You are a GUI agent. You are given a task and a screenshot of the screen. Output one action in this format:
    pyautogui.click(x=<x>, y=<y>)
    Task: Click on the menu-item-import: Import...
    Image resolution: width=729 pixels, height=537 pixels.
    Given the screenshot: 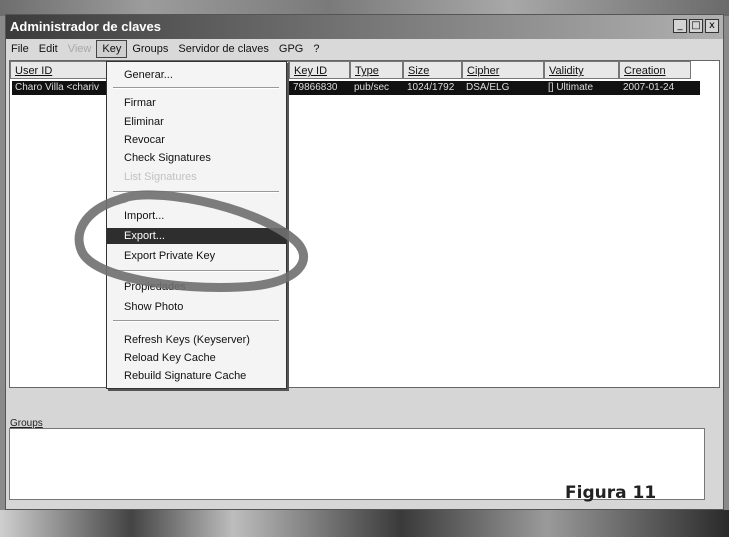 What is the action you would take?
    pyautogui.click(x=196, y=216)
    